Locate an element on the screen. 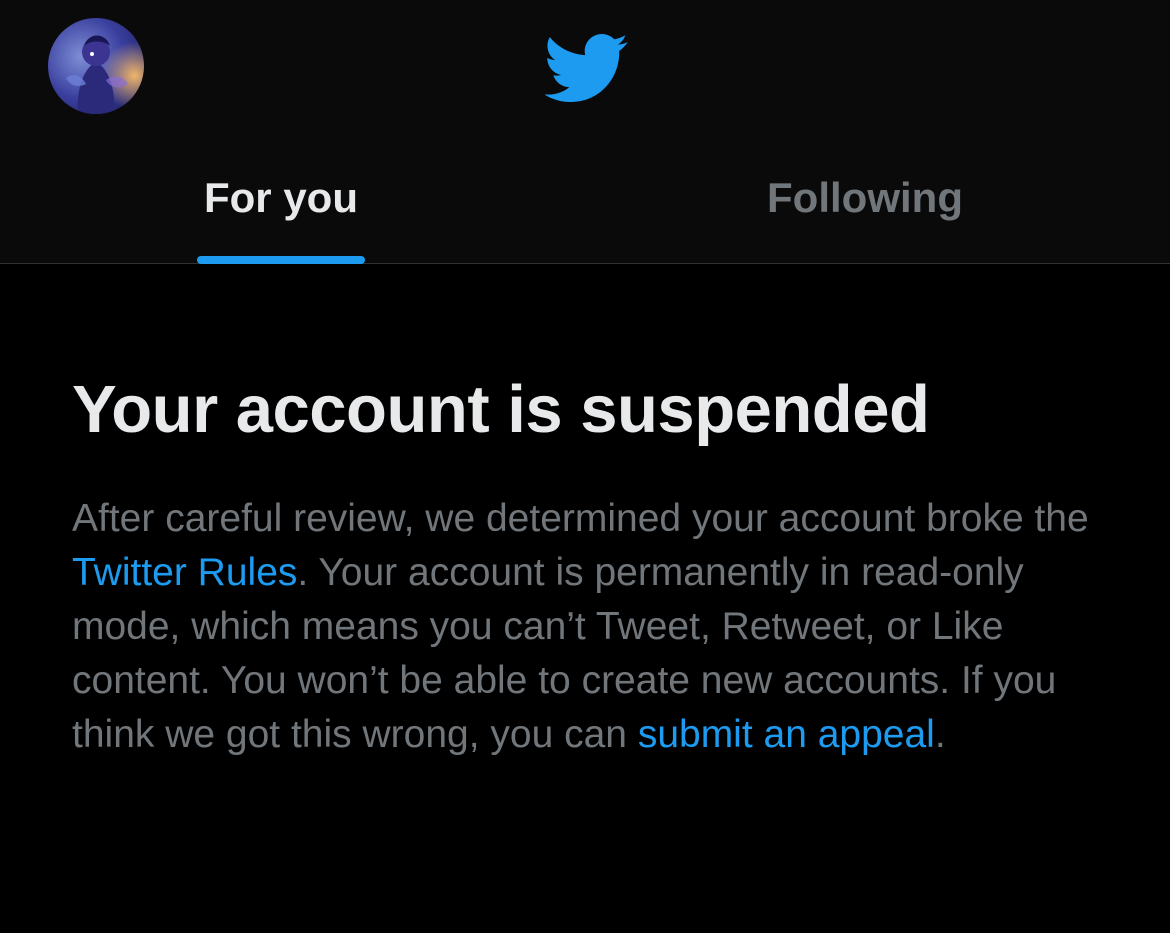  profile-avatar is located at coordinates (96, 66).